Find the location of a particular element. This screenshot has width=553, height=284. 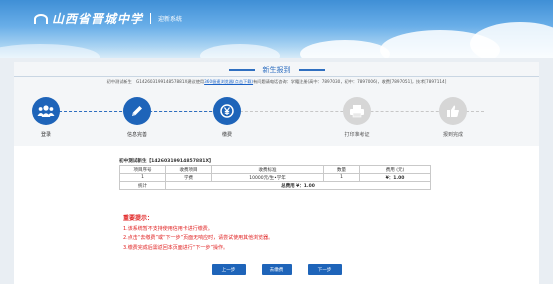

system-name: 迎新系统 is located at coordinates (170, 19).